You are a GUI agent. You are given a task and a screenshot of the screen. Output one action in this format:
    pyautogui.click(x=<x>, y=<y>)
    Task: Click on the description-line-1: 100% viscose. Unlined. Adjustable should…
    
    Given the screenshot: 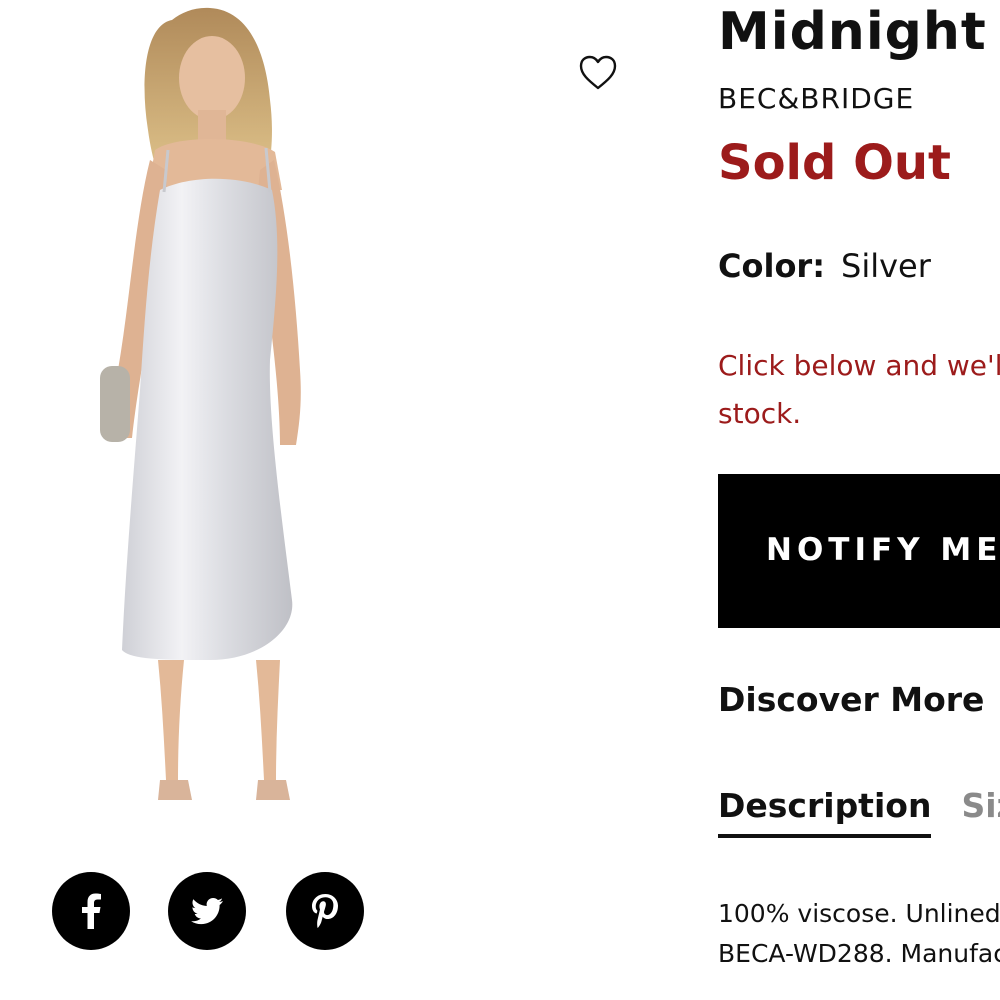 What is the action you would take?
    pyautogui.click(x=859, y=913)
    